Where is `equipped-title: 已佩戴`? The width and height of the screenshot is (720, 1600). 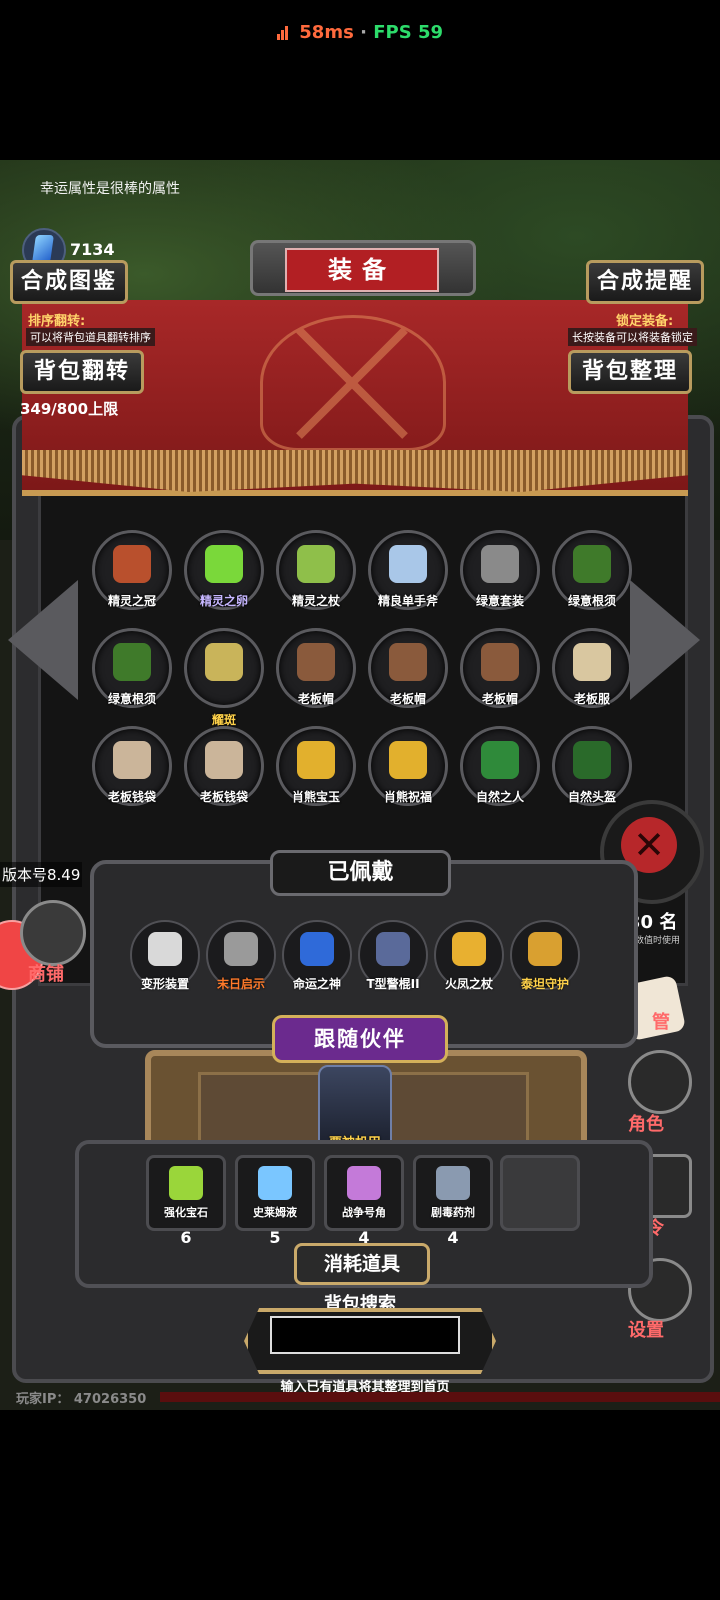
equipped-title: 已佩戴 is located at coordinates (360, 873).